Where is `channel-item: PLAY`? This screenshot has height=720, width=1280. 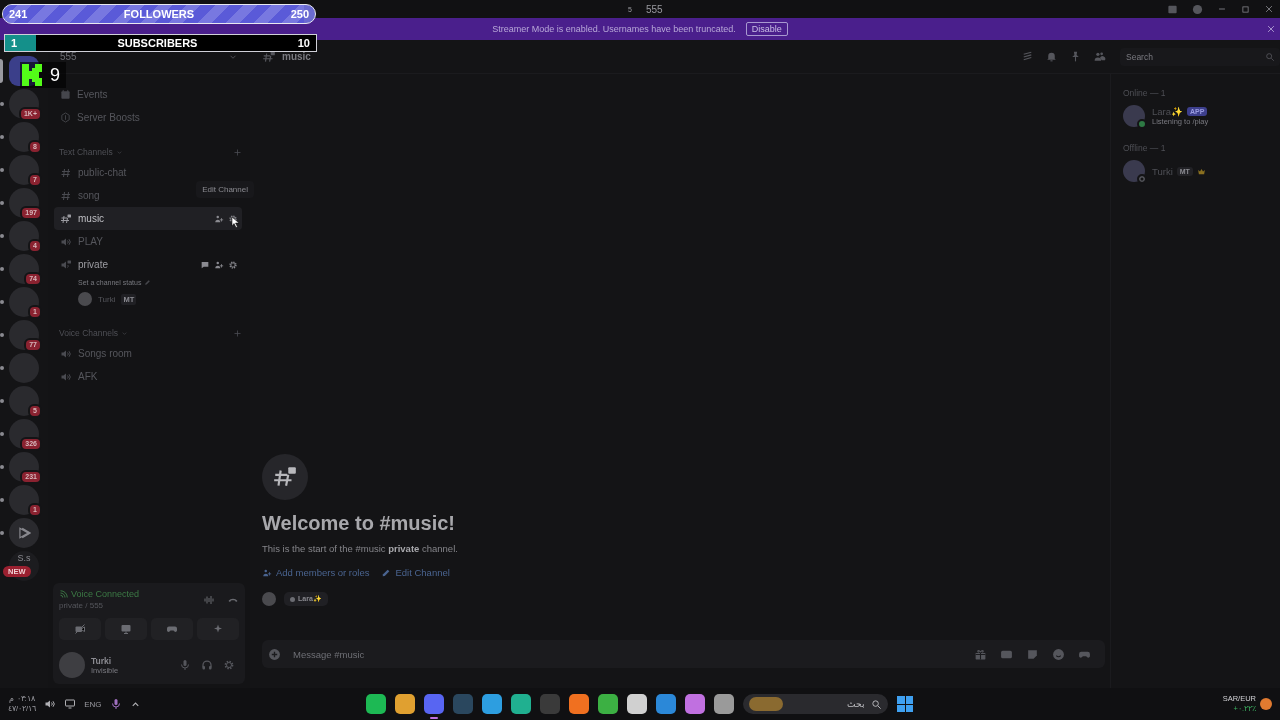 channel-item: PLAY is located at coordinates (148, 241).